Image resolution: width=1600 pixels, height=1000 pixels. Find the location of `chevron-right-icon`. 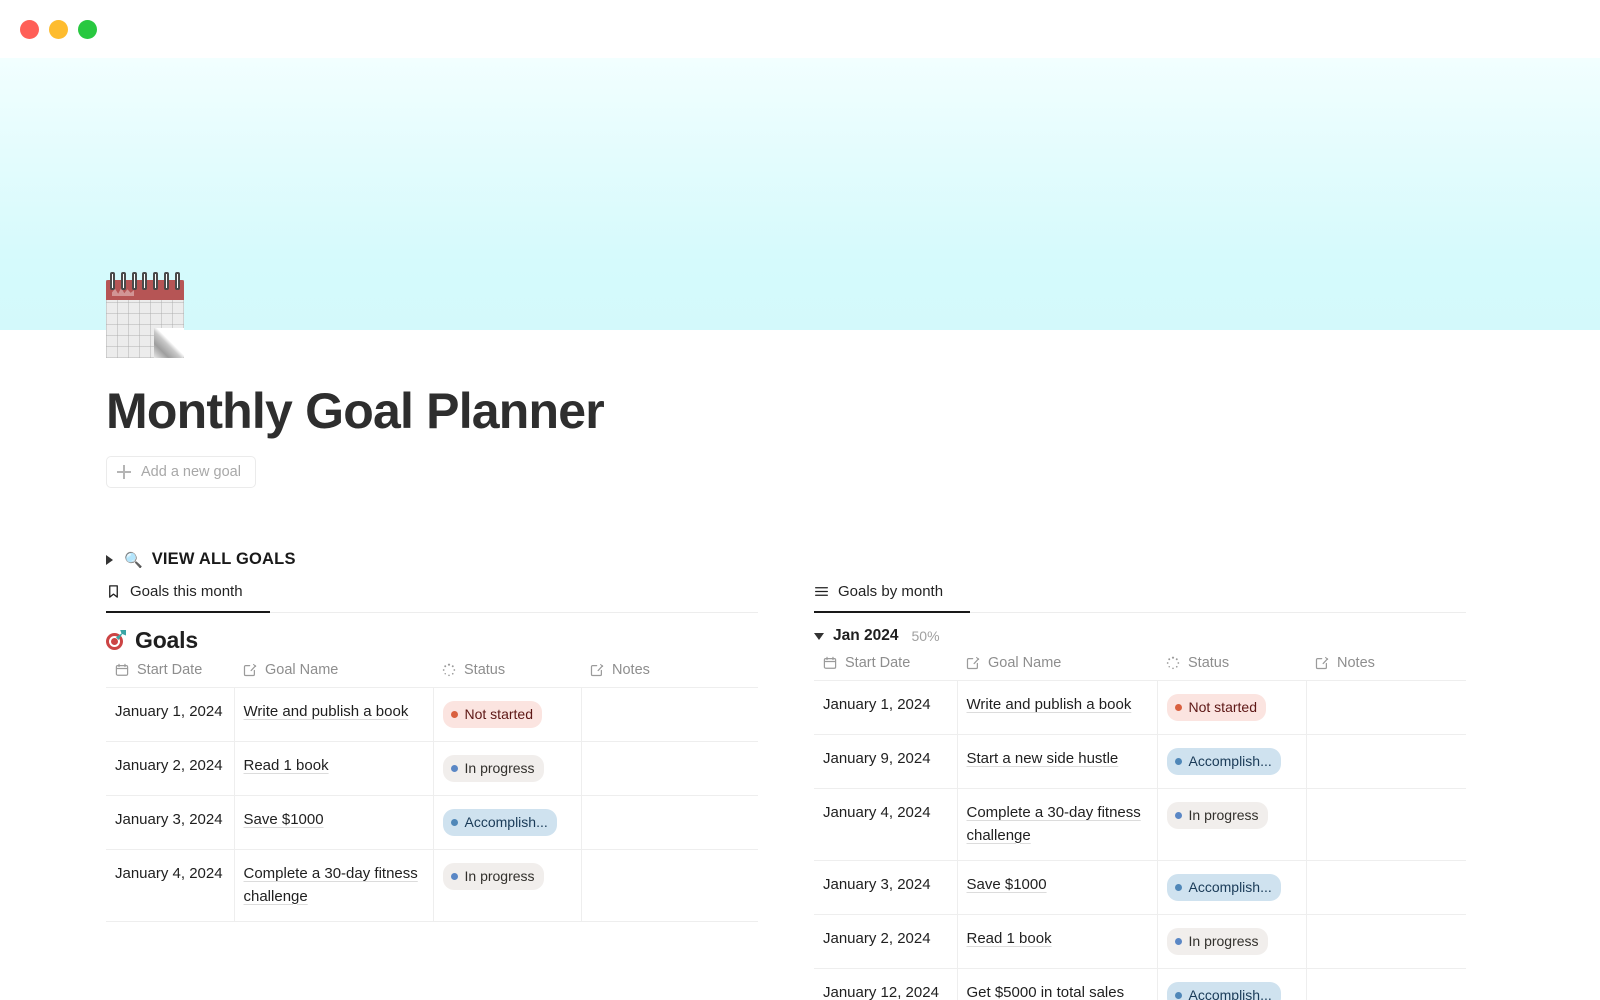

chevron-right-icon is located at coordinates (109, 559).